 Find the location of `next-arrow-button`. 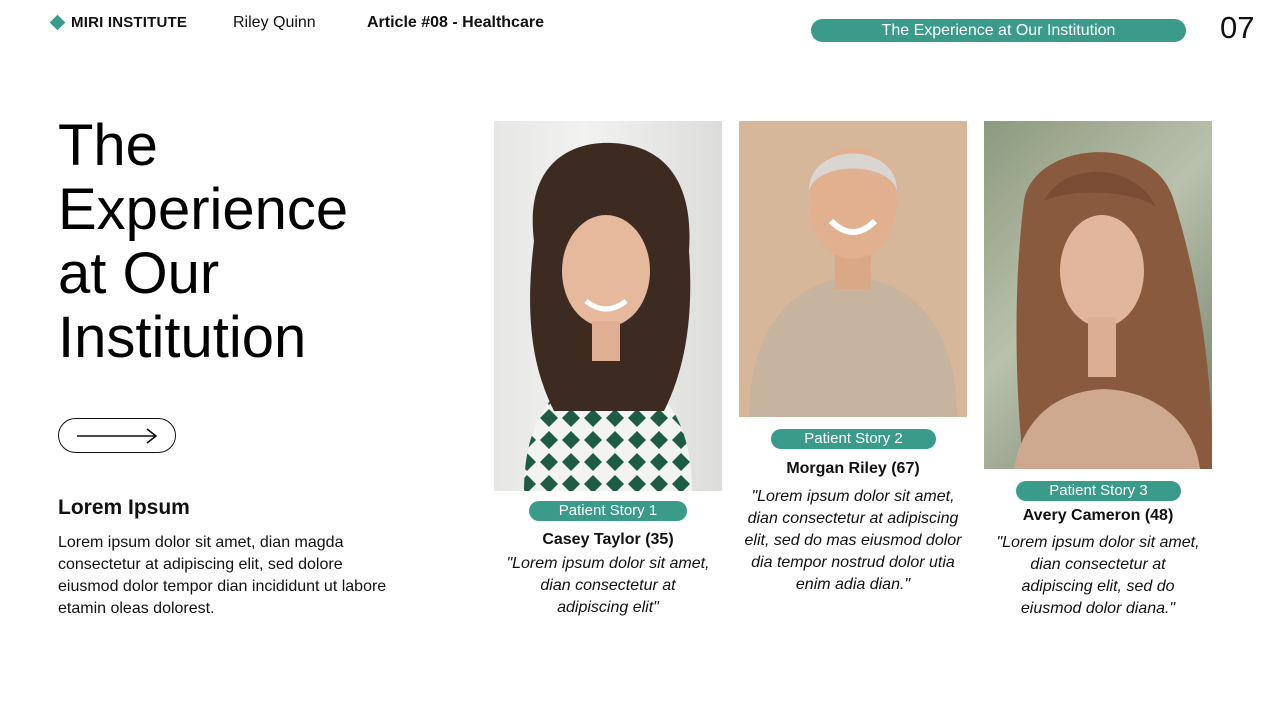

next-arrow-button is located at coordinates (117, 435).